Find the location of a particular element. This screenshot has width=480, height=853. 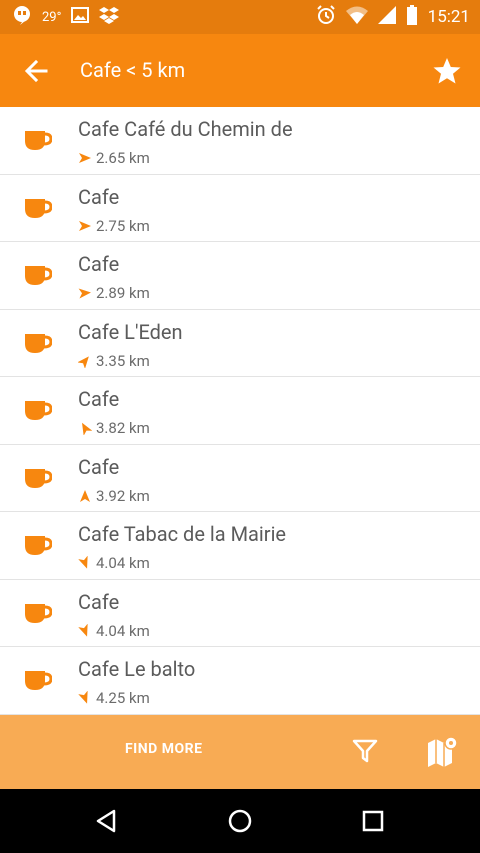

distance-text: 4.25 km is located at coordinates (123, 698).